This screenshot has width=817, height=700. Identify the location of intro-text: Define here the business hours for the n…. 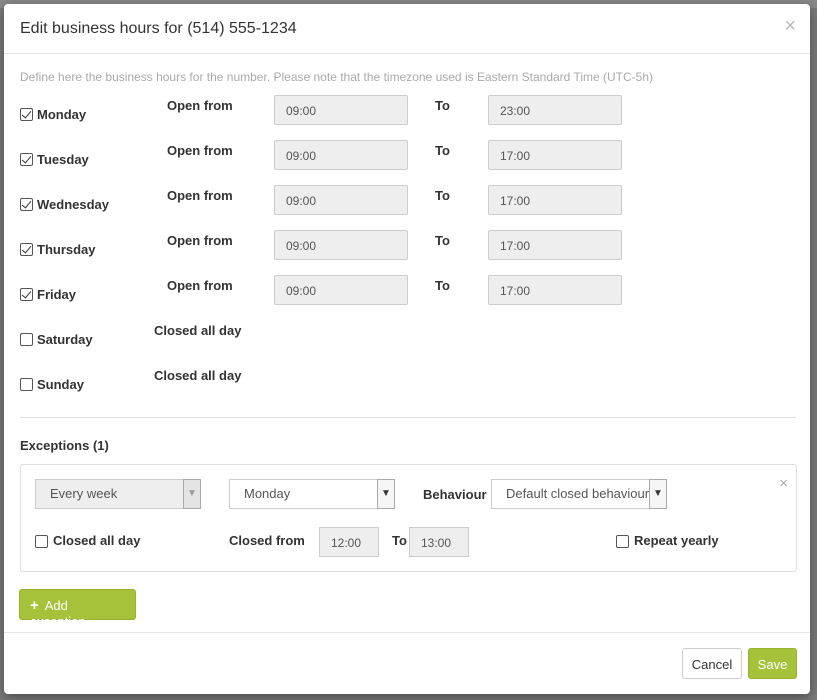
(337, 77).